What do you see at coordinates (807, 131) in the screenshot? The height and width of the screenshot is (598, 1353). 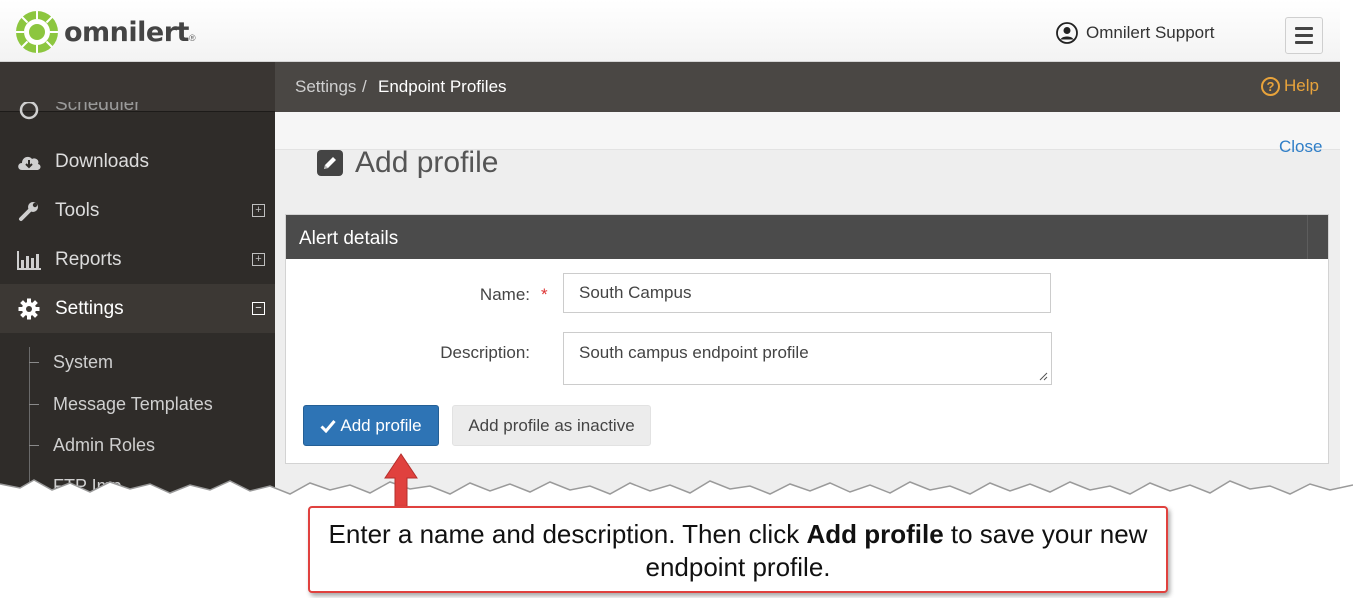 I see `title-area-band` at bounding box center [807, 131].